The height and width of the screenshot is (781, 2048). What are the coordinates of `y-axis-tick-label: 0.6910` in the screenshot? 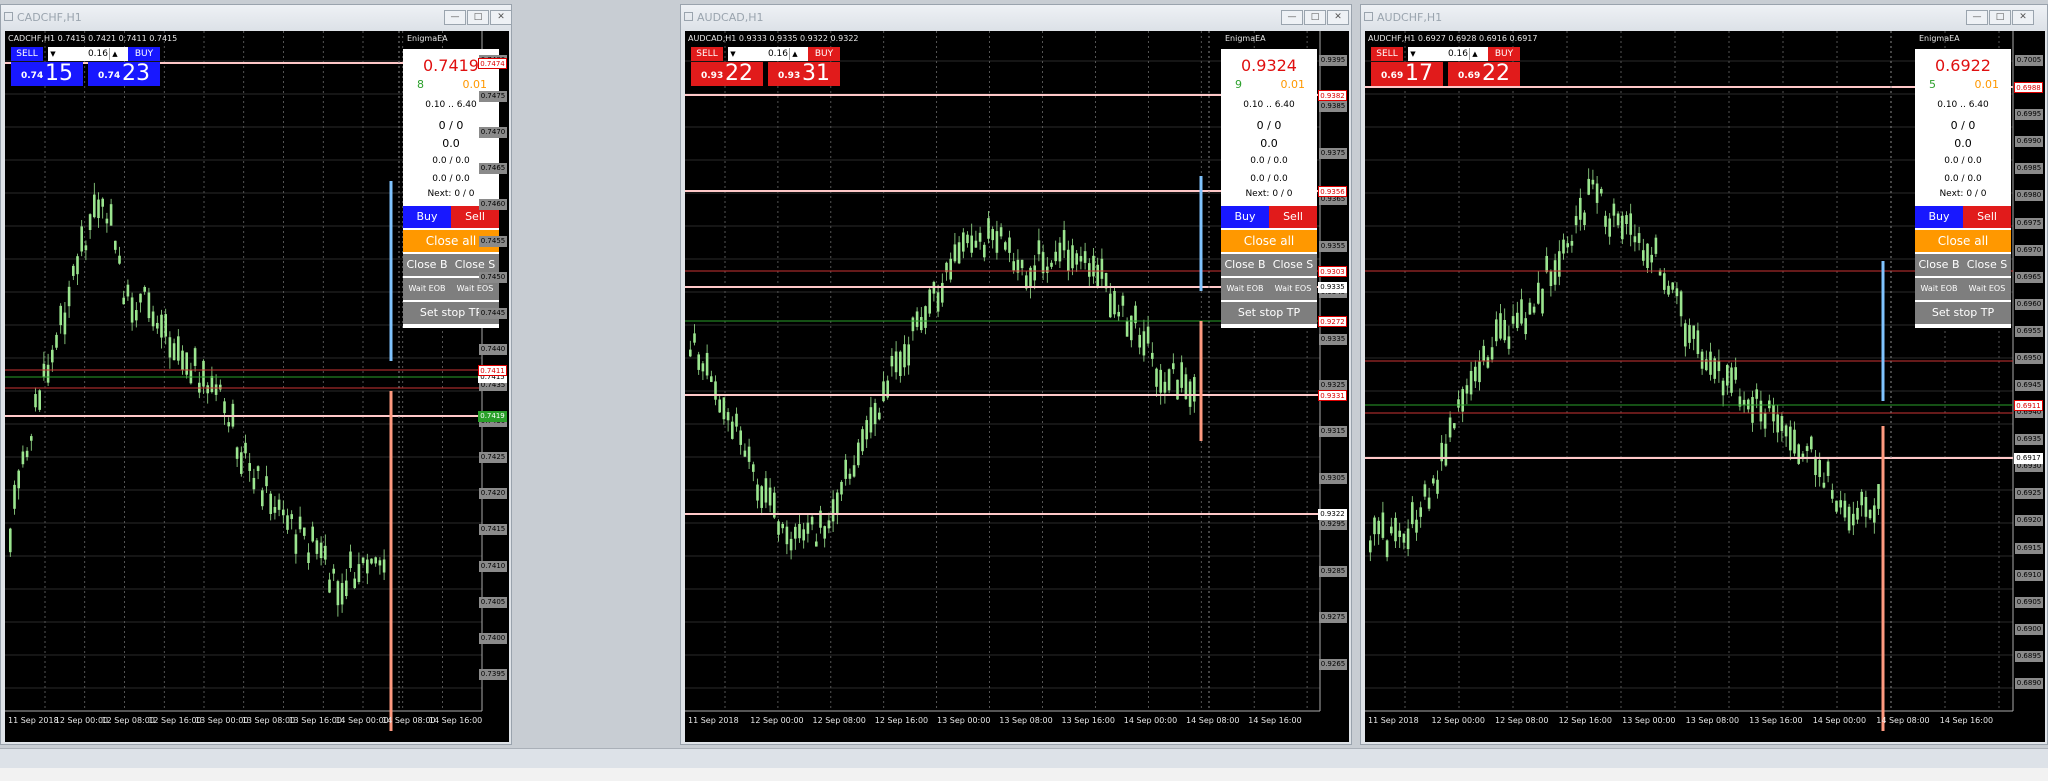 It's located at (2029, 575).